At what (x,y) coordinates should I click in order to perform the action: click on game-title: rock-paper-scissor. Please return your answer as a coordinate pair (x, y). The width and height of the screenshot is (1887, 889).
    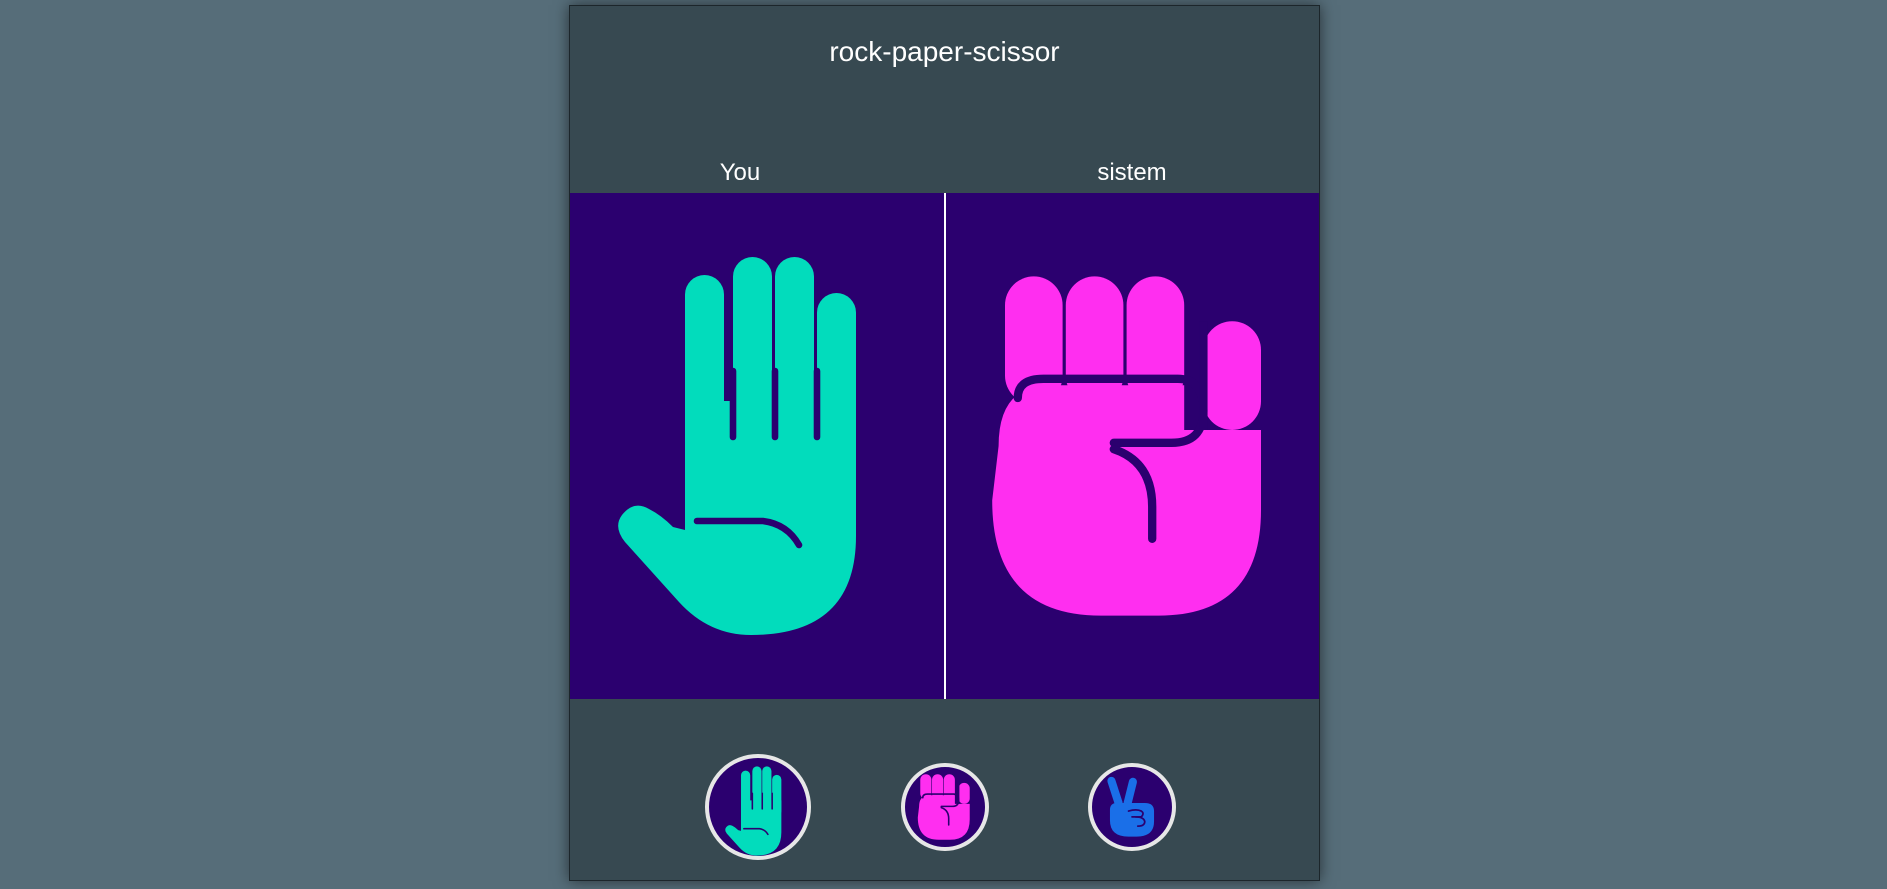
    Looking at the image, I should click on (944, 51).